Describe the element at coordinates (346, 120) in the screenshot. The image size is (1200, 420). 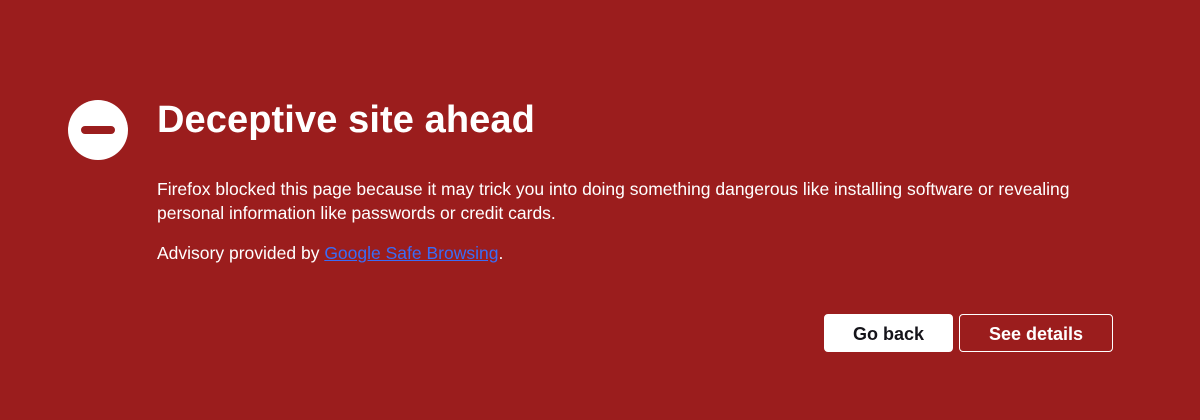
I see `page-title: Deceptive site ahead` at that location.